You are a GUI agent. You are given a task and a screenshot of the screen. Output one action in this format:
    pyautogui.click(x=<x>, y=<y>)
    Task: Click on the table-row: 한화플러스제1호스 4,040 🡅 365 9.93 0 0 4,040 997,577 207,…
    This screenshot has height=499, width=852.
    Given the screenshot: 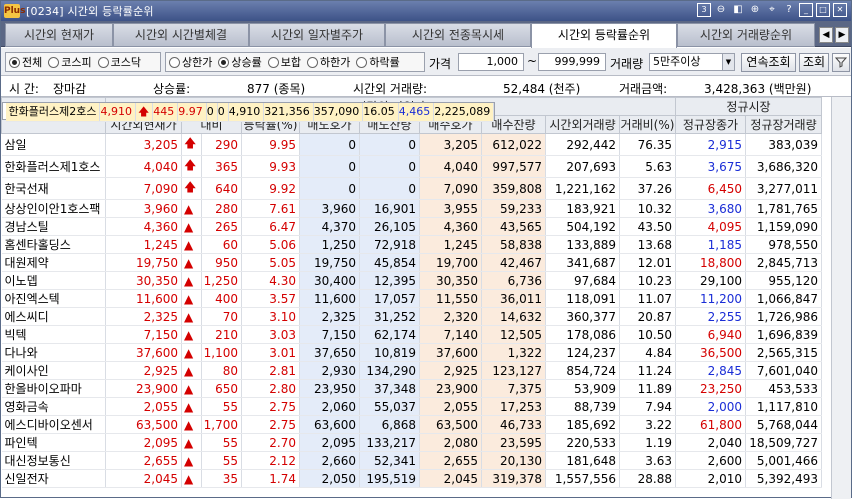 What is the action you would take?
    pyautogui.click(x=411, y=166)
    